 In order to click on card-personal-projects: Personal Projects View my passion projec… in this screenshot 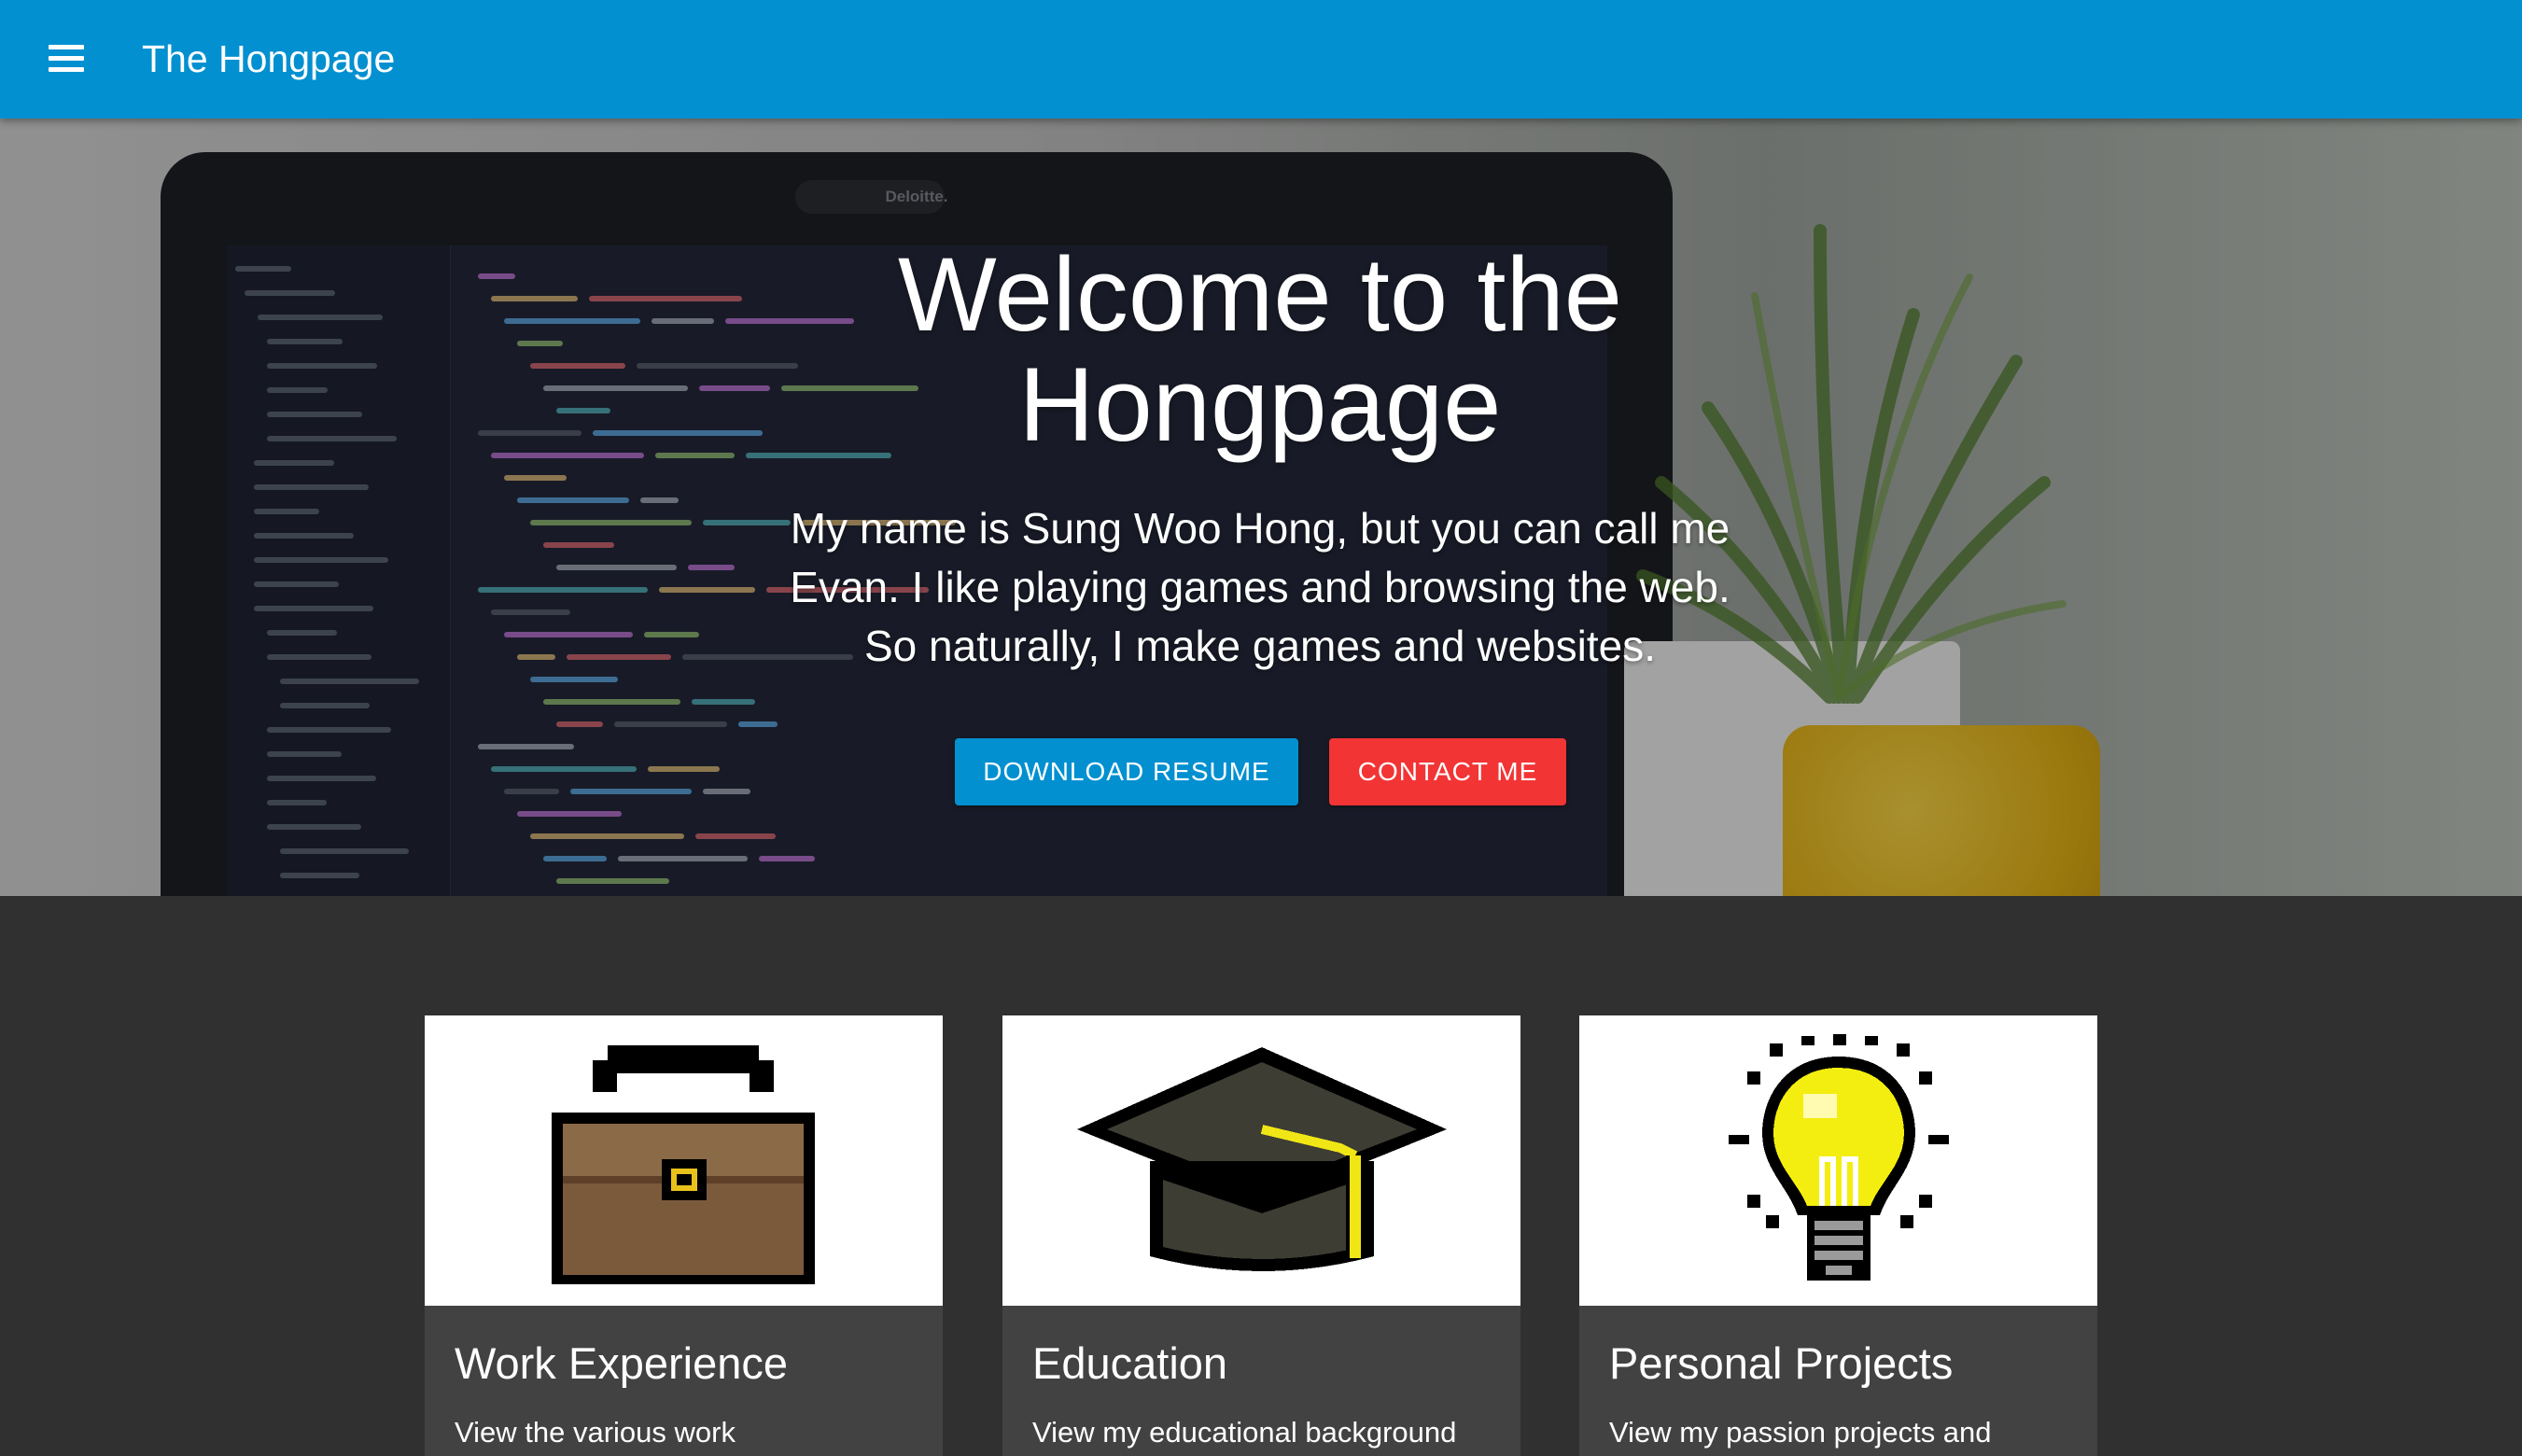, I will do `click(1838, 1235)`.